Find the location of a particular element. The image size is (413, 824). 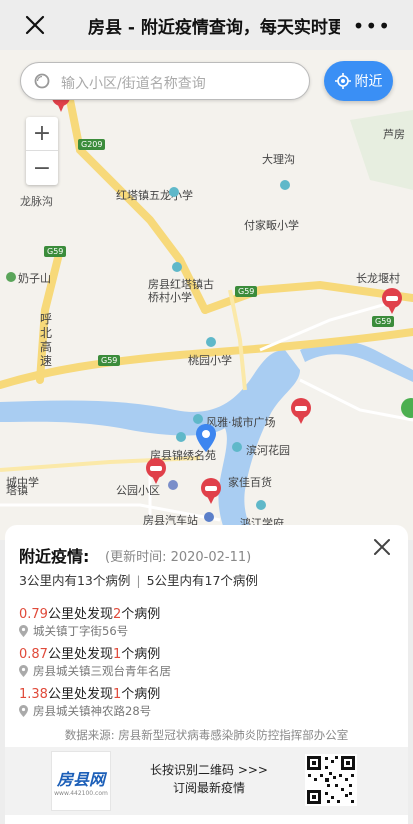

current-location-pin-icon is located at coordinates (206, 438).